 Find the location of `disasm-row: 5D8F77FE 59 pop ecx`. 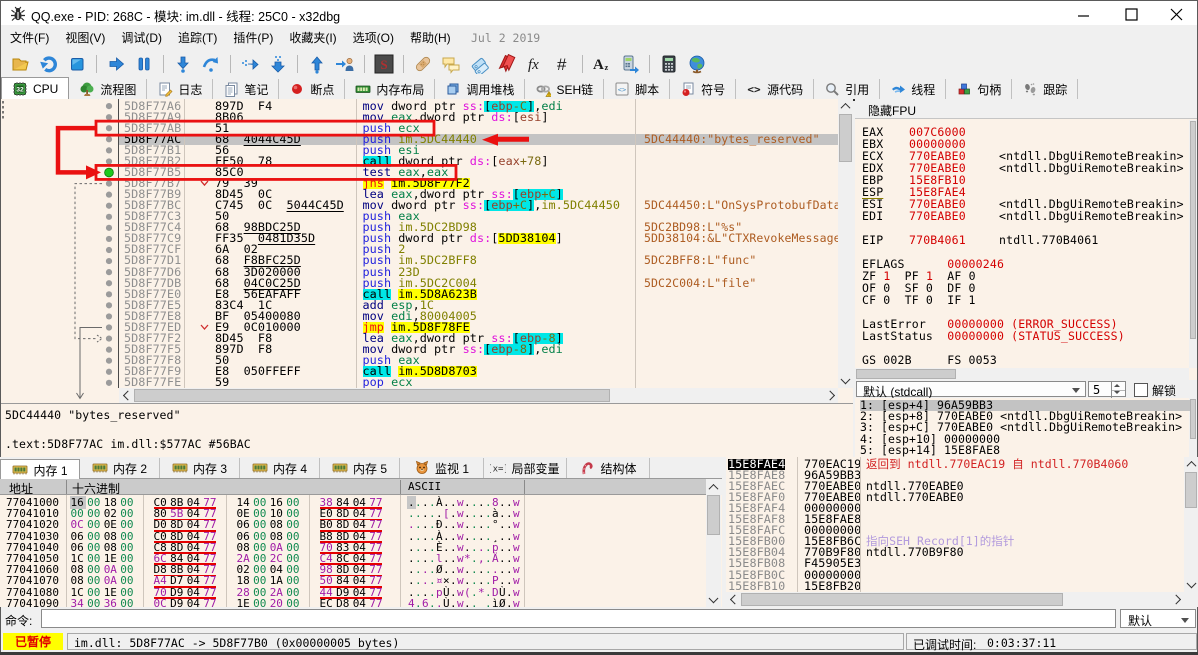

disasm-row: 5D8F77FE 59 pop ecx is located at coordinates (478, 382).